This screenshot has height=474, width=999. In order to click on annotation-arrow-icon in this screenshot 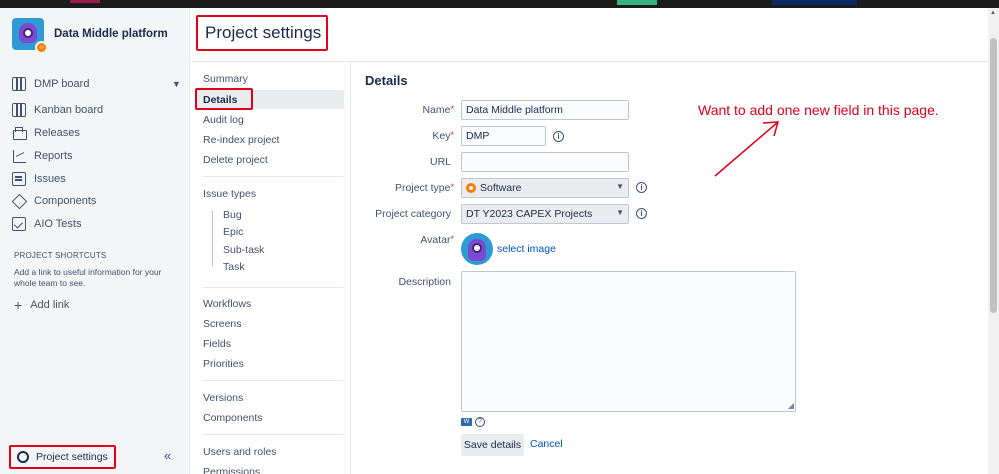, I will do `click(747, 149)`.